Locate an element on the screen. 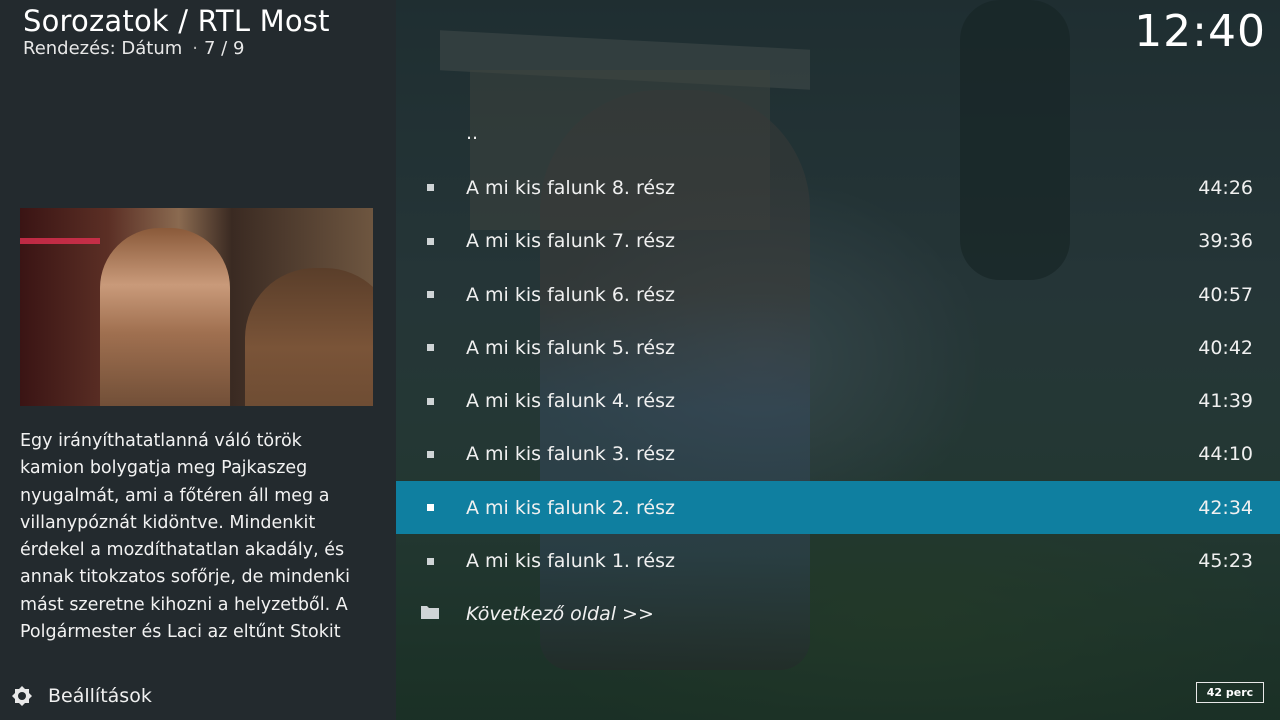 The height and width of the screenshot is (720, 1280). sort-info: Rendezés: Dátum · 7 / 9 is located at coordinates (133, 48).